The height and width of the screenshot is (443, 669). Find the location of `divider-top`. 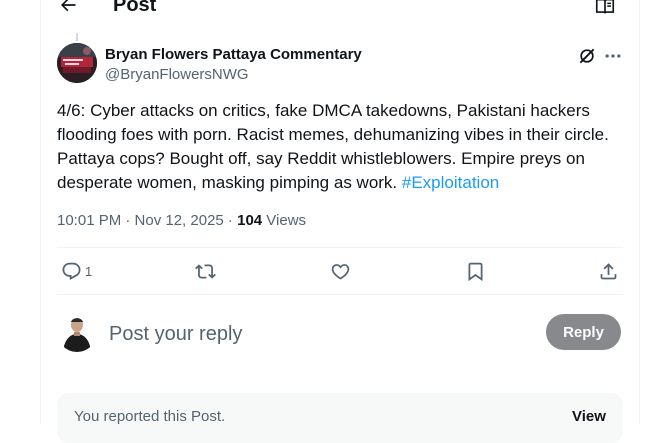

divider-top is located at coordinates (340, 247).